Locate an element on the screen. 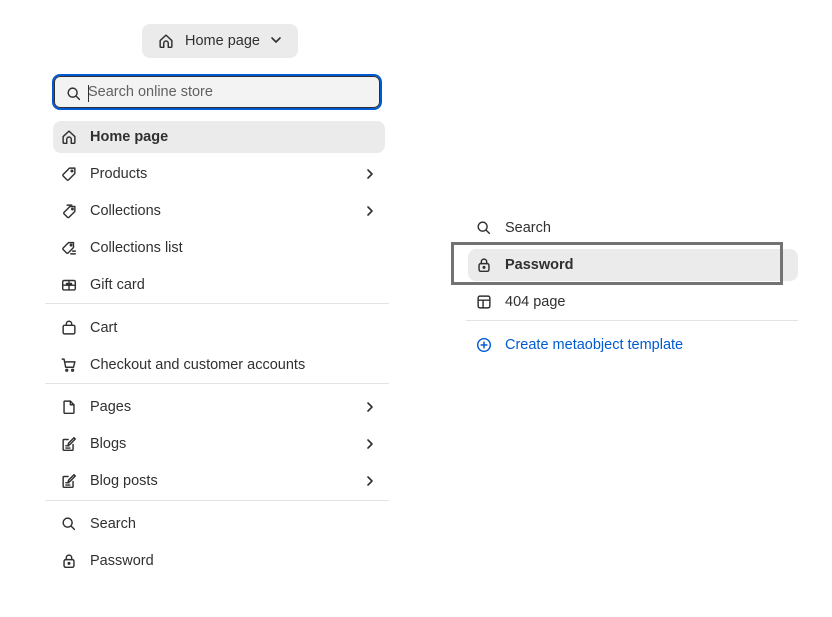 This screenshot has height=617, width=832. right-menu-item-password: Password is located at coordinates (633, 265).